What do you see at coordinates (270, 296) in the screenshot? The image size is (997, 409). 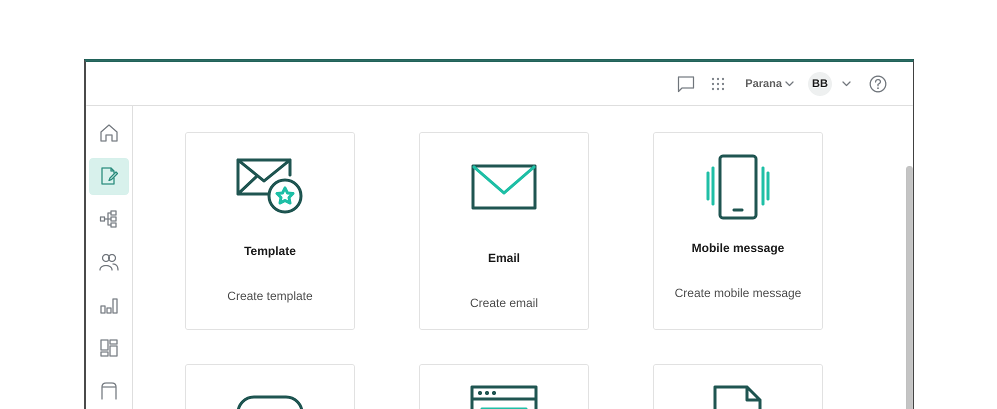 I see `card-description: Create template` at bounding box center [270, 296].